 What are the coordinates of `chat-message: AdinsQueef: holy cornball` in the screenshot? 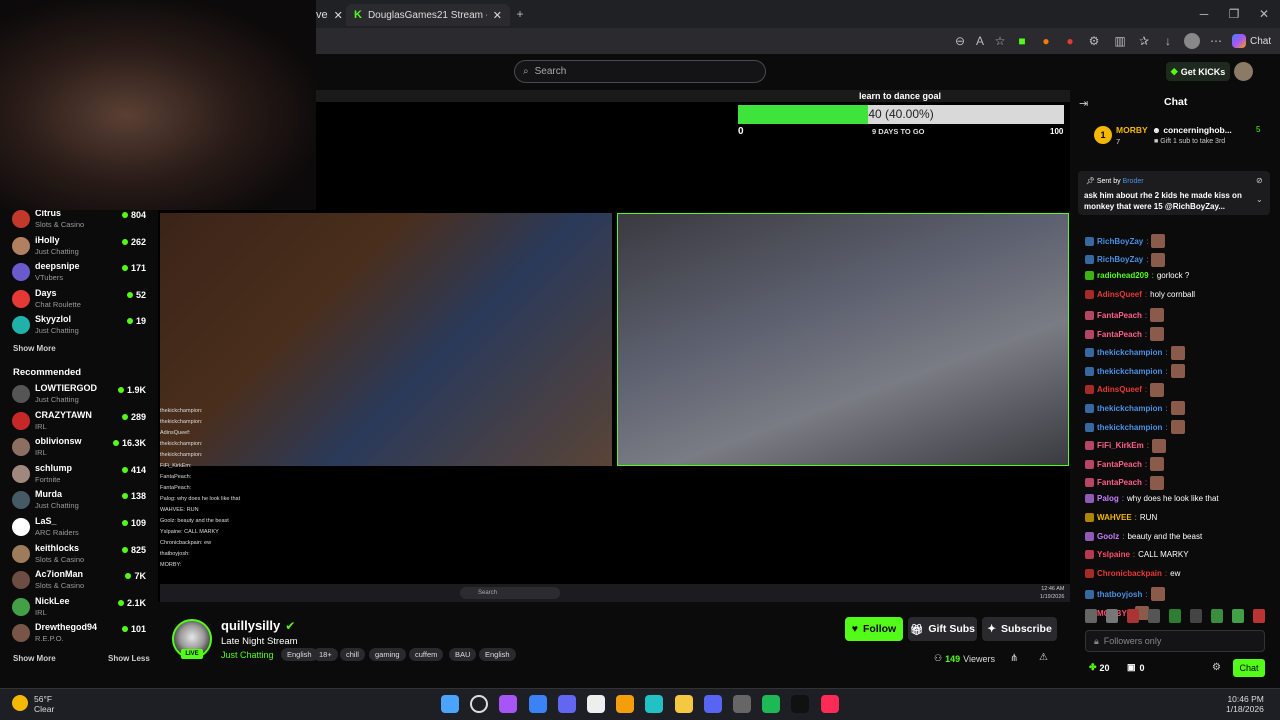 It's located at (1140, 294).